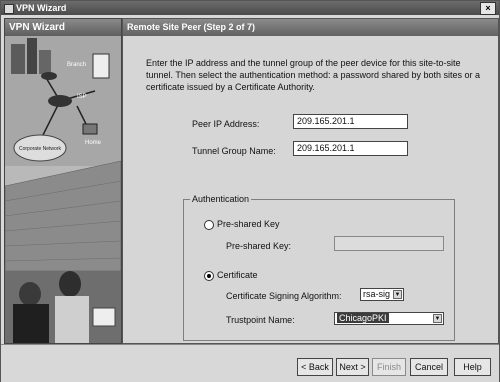 The width and height of the screenshot is (500, 382). I want to click on trustpoint-value: ChicagoPKI, so click(363, 318).